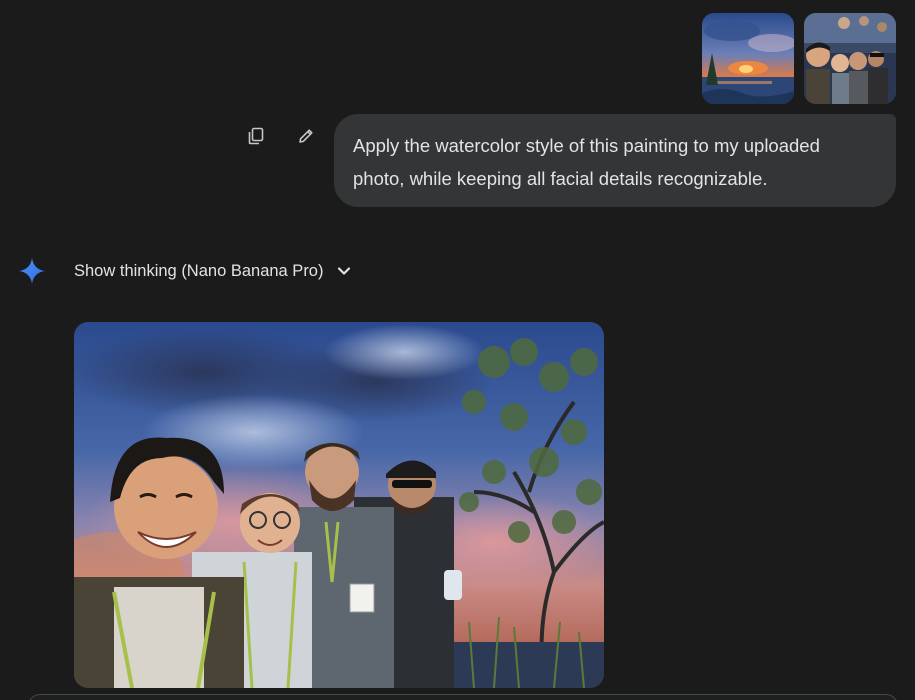 This screenshot has height=700, width=915. I want to click on prompt-input-box-edge, so click(463, 697).